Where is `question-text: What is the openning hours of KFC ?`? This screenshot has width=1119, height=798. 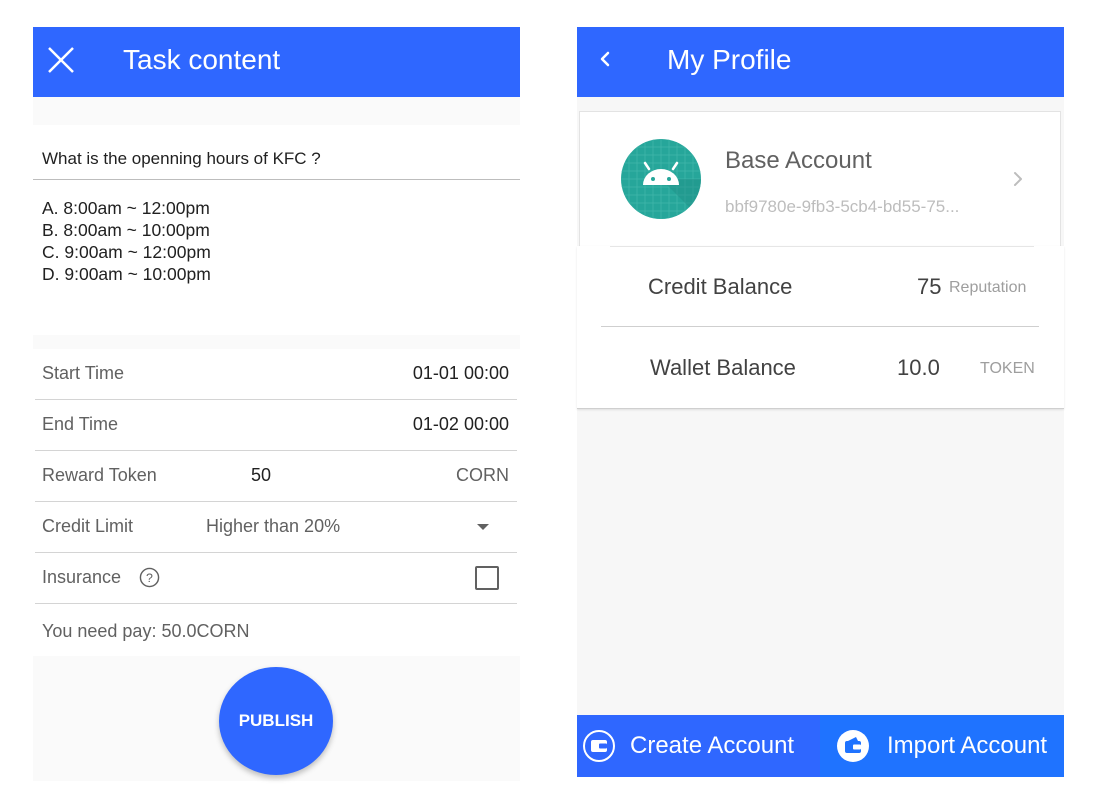 question-text: What is the openning hours of KFC ? is located at coordinates (181, 158).